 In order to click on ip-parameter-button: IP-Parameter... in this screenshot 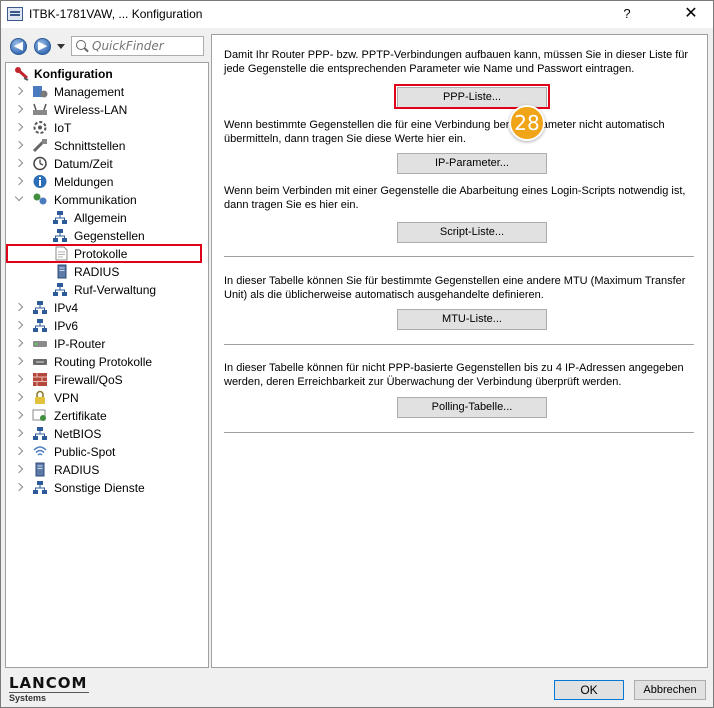, I will do `click(472, 163)`.